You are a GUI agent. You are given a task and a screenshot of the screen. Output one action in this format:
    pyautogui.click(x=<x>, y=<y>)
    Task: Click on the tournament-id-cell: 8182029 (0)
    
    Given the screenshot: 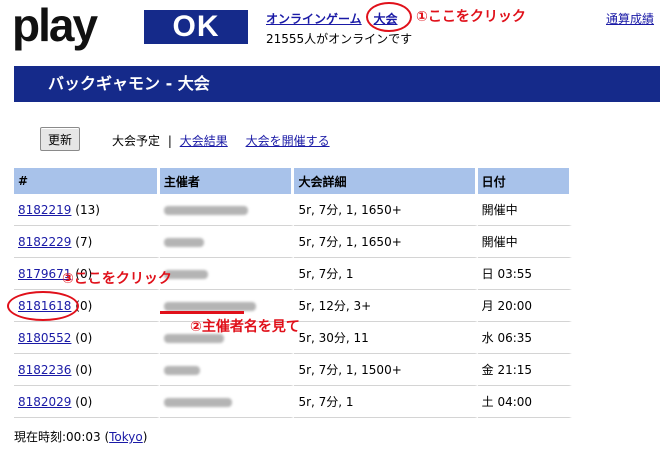 What is the action you would take?
    pyautogui.click(x=87, y=402)
    